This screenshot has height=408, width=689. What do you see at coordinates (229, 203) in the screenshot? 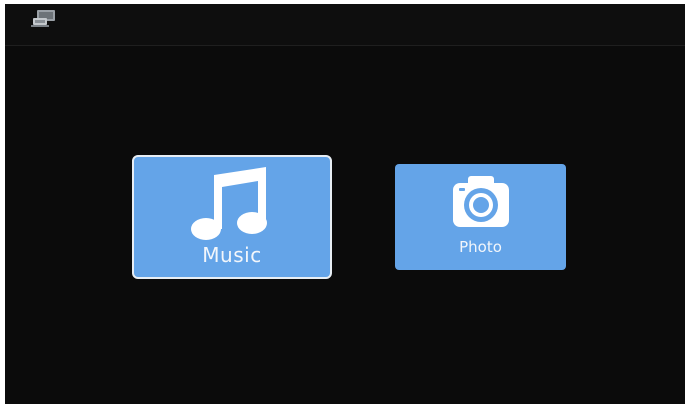
I see `music-note-icon` at bounding box center [229, 203].